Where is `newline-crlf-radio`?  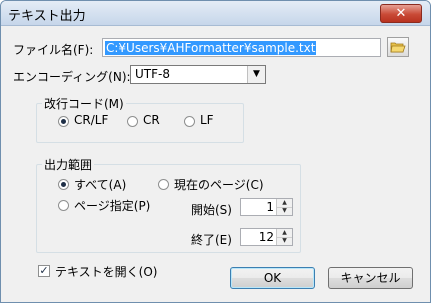
newline-crlf-radio is located at coordinates (63, 121).